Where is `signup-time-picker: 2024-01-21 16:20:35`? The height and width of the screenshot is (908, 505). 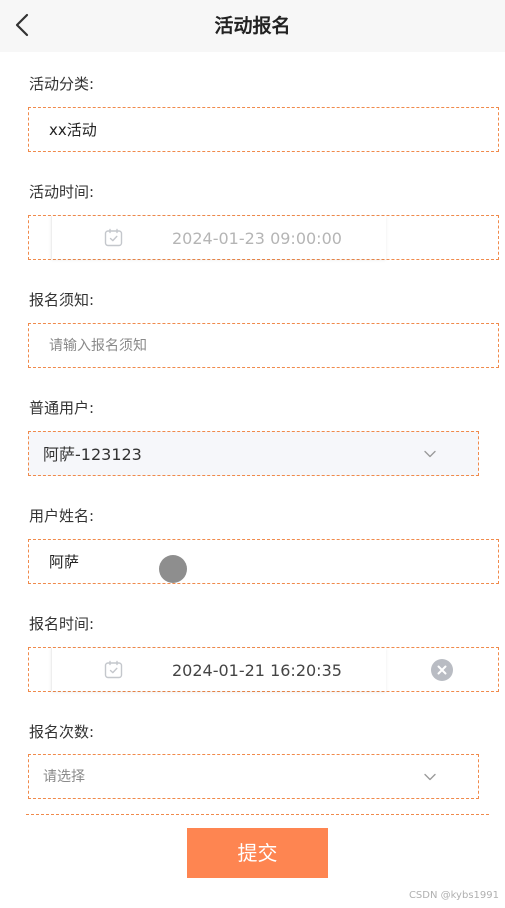
signup-time-picker: 2024-01-21 16:20:35 is located at coordinates (263, 669).